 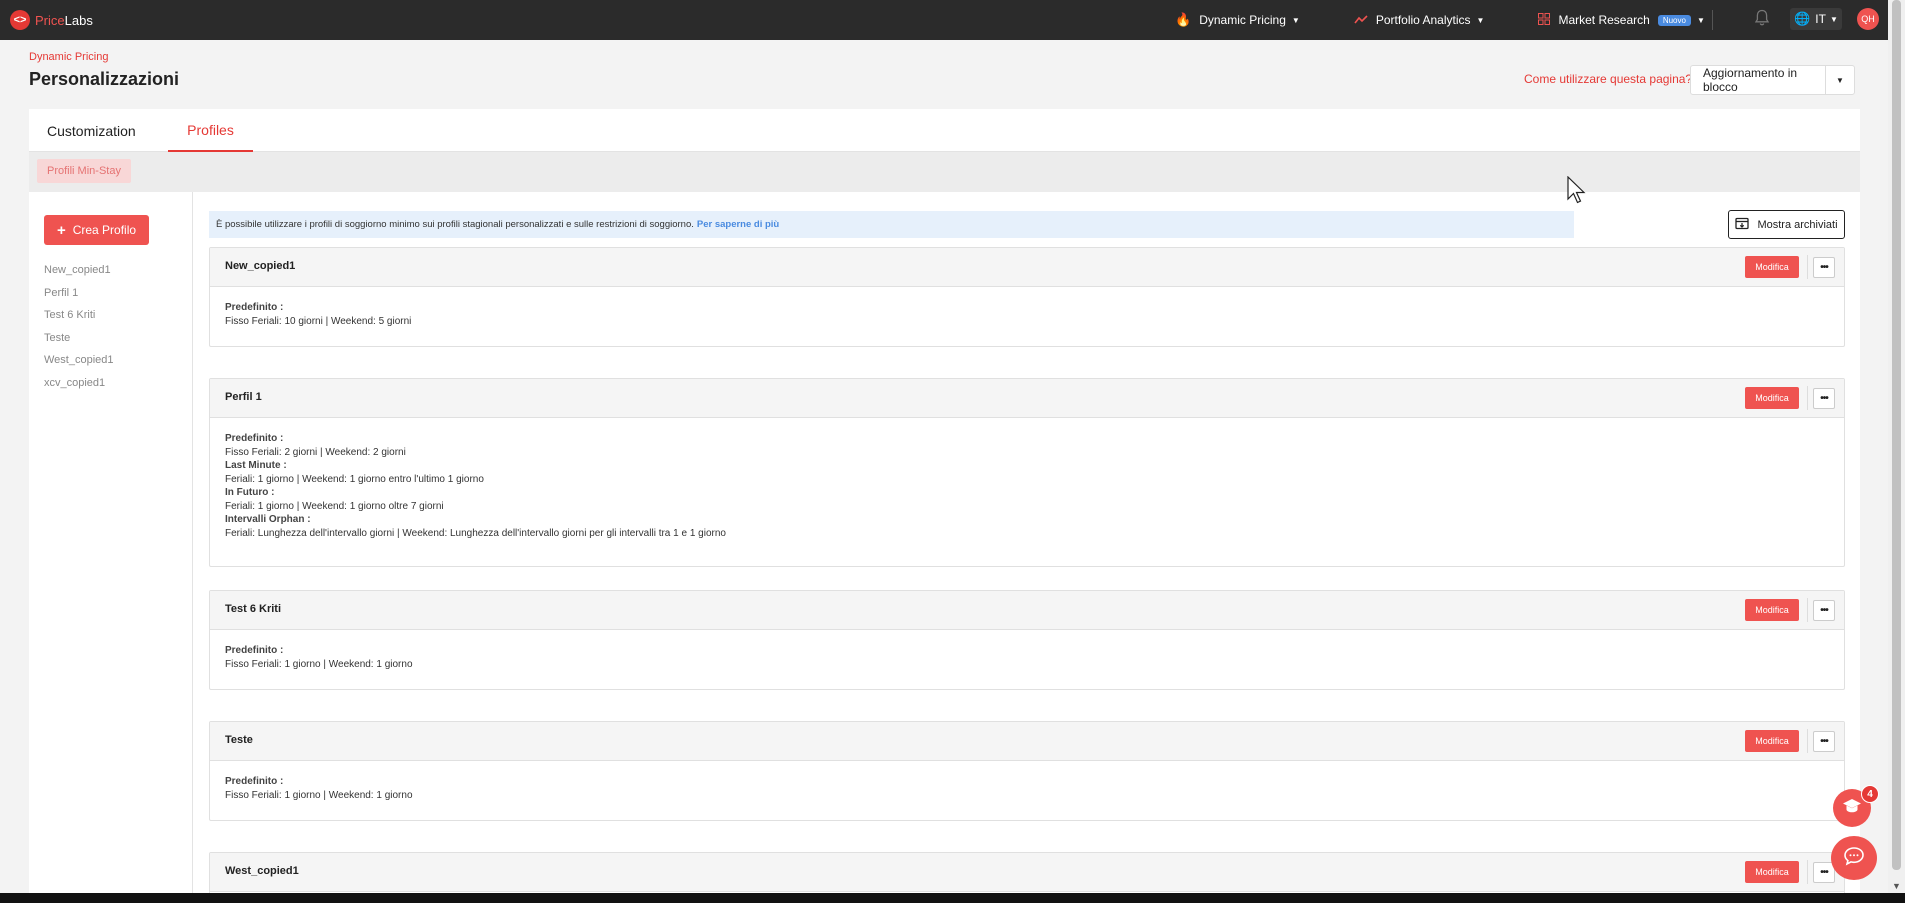 I want to click on logo-text: PriceLabs, so click(x=64, y=20).